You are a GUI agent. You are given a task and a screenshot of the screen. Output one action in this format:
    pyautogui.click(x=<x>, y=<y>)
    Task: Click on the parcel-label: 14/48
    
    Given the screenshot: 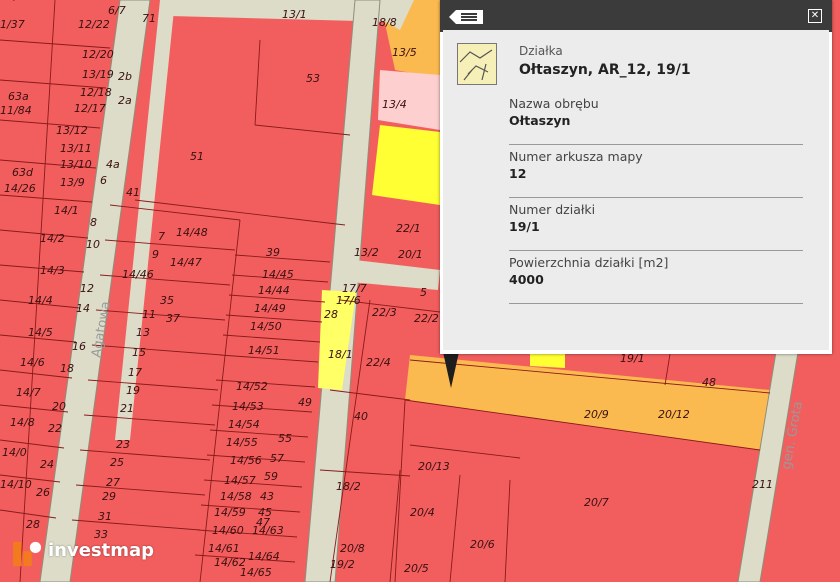 What is the action you would take?
    pyautogui.click(x=192, y=232)
    